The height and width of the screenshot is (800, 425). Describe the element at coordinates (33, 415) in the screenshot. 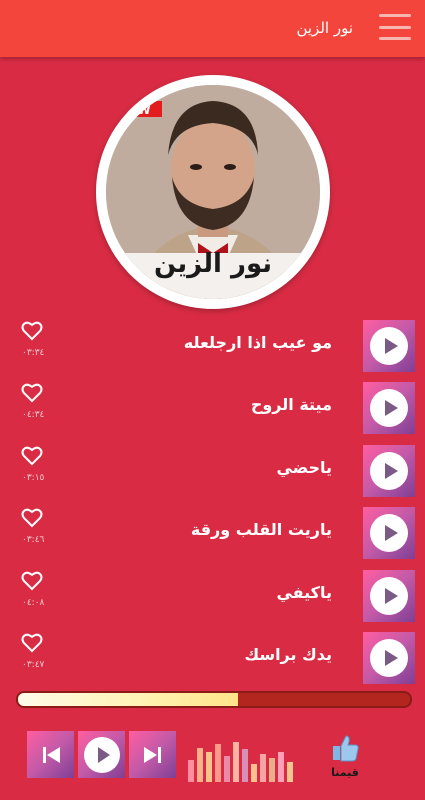

I see `song-duration: ٠٤:٣٤` at that location.